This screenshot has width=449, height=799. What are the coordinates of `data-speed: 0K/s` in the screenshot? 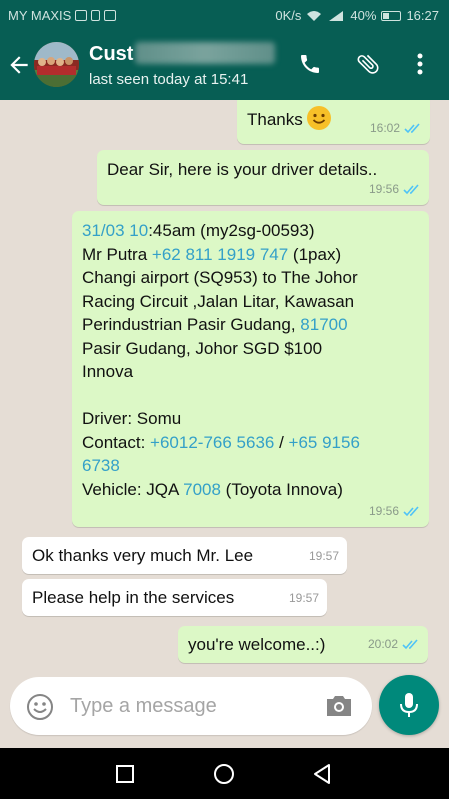 It's located at (288, 15).